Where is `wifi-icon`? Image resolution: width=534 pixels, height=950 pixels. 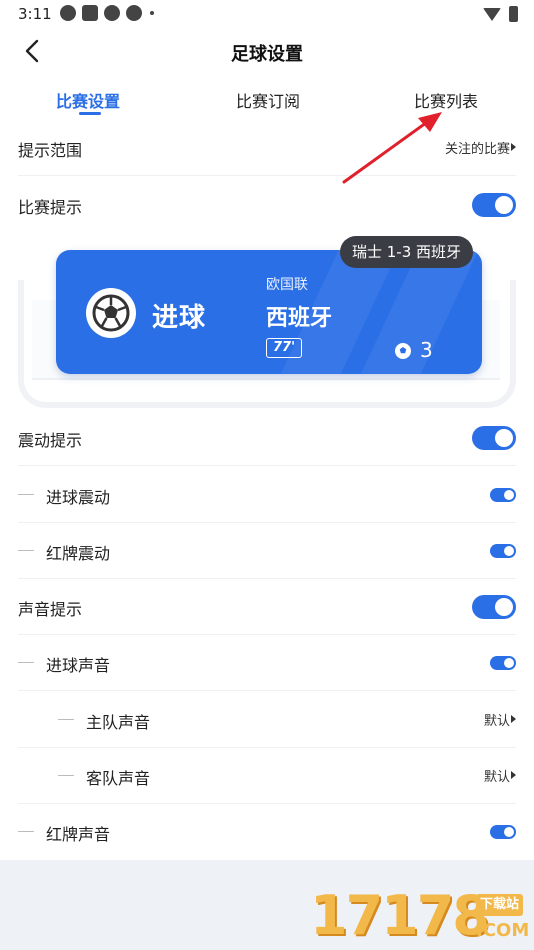 wifi-icon is located at coordinates (492, 14).